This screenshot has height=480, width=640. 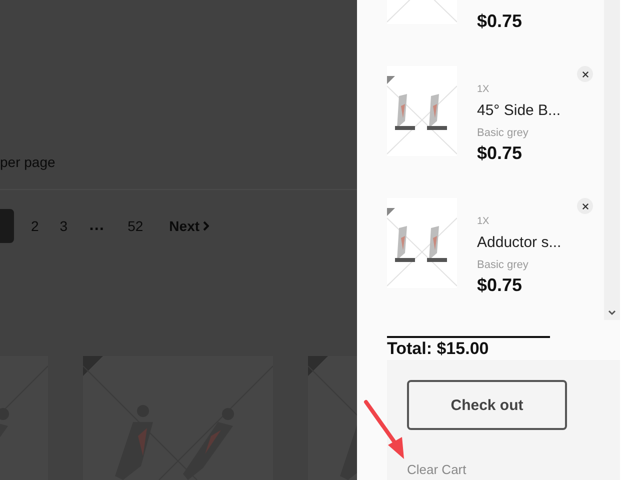 What do you see at coordinates (438, 349) in the screenshot?
I see `cart-total: Total: $15.00` at bounding box center [438, 349].